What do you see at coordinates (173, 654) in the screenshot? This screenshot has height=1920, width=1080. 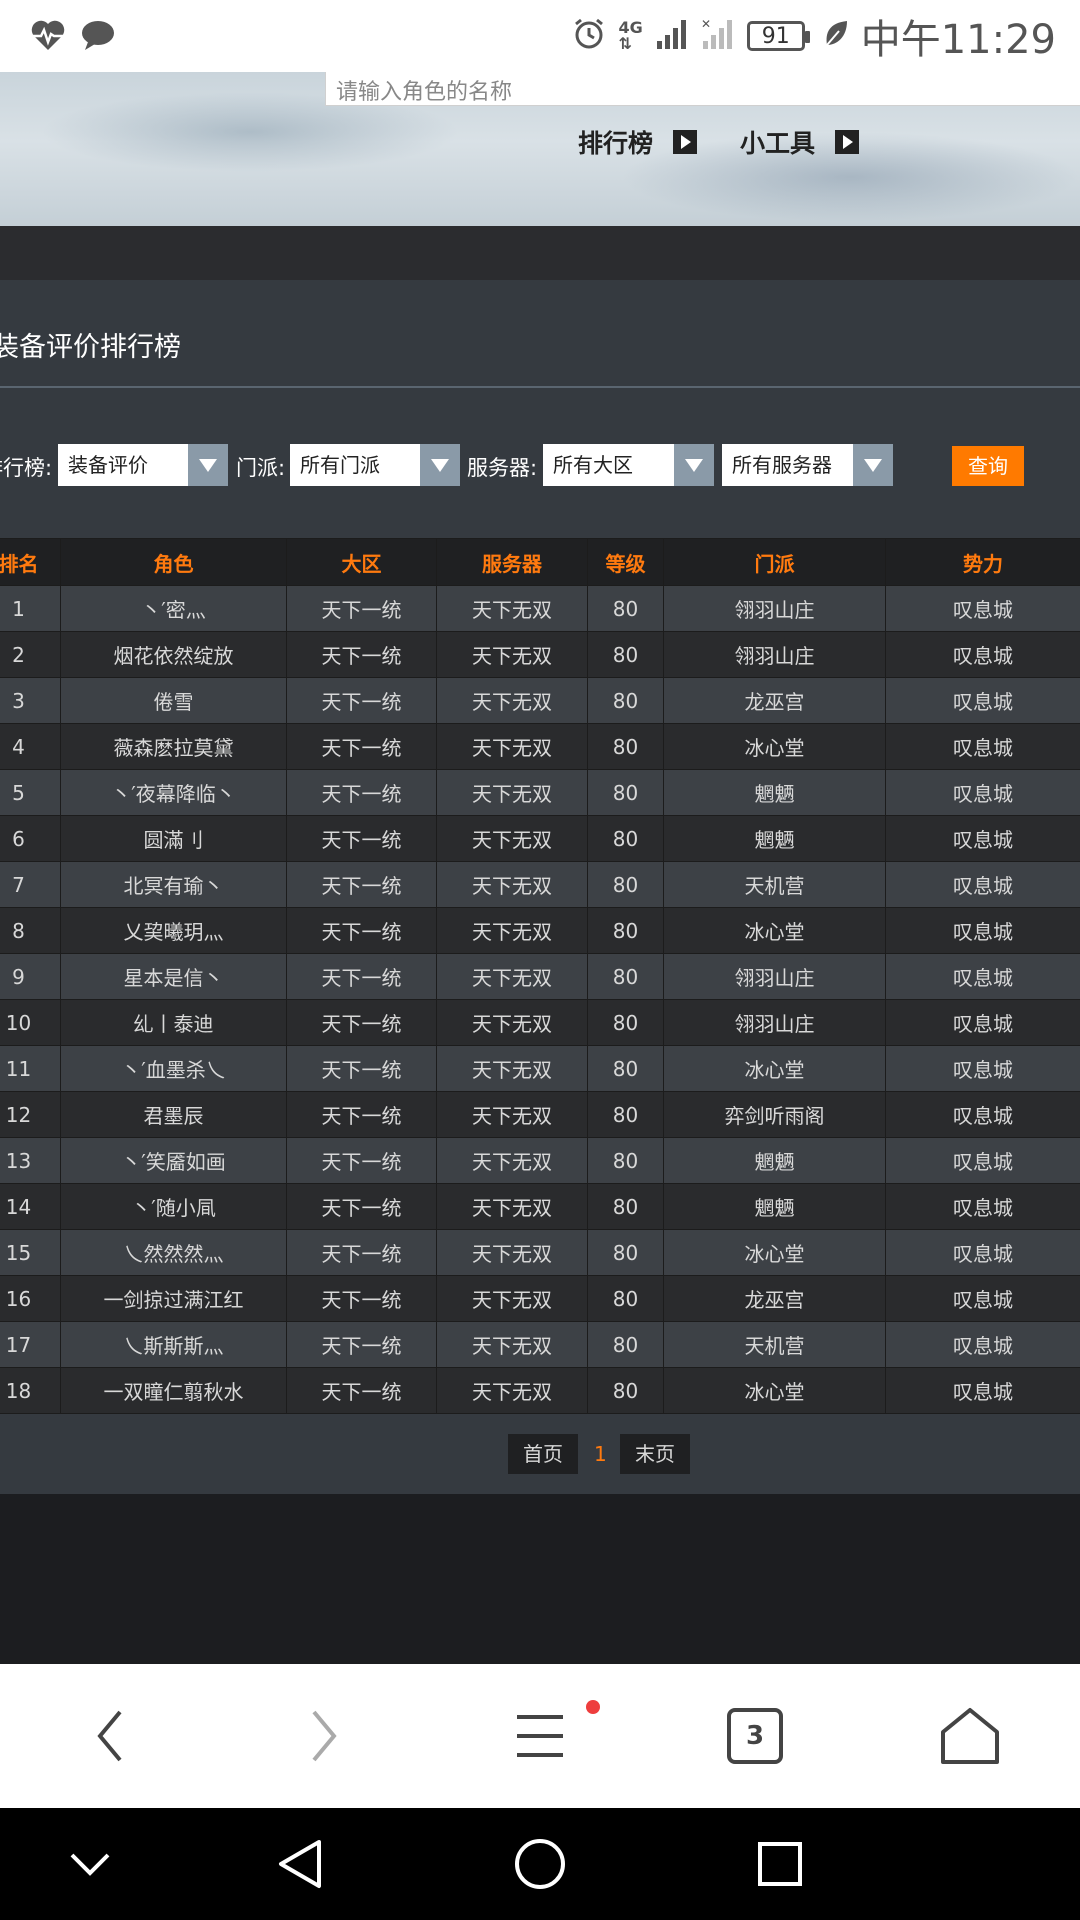 I see `cell-role: 烟花依然绽放` at bounding box center [173, 654].